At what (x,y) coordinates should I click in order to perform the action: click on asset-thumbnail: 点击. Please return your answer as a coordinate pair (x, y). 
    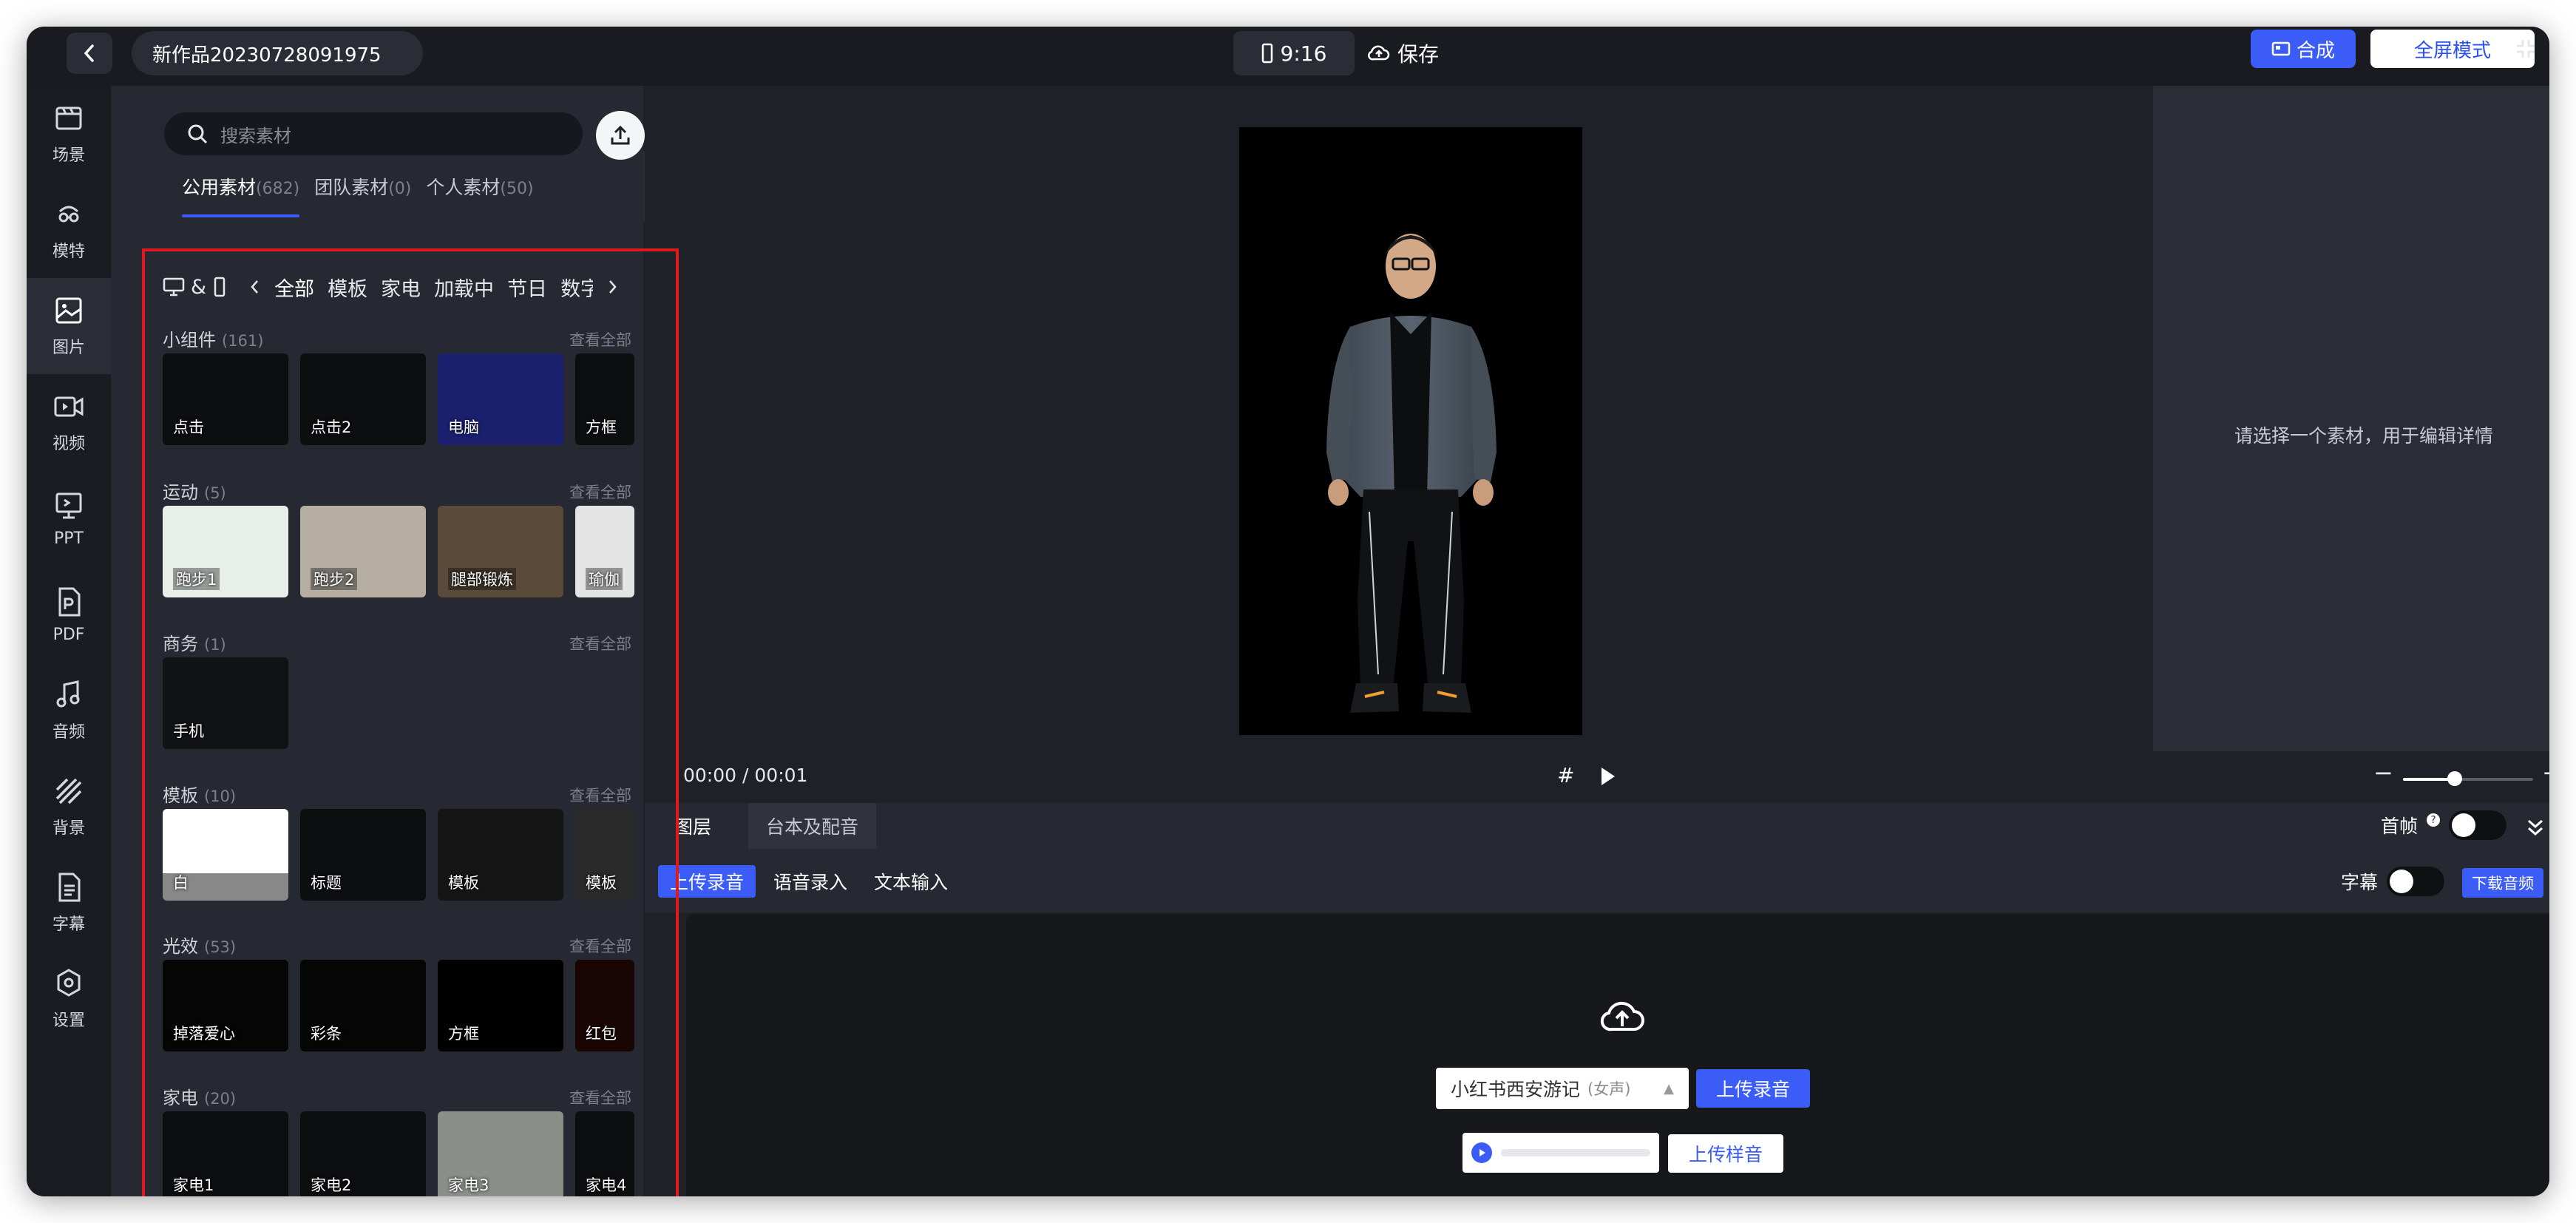
    Looking at the image, I should click on (225, 399).